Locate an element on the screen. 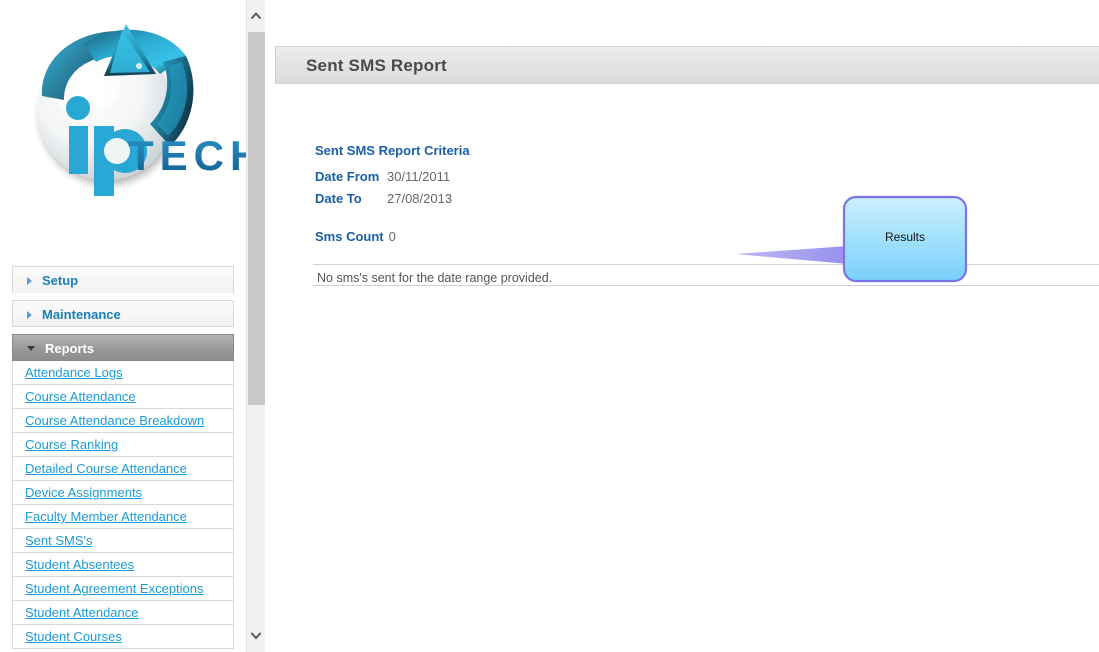  sidebar-section-setup: Setup is located at coordinates (123, 279).